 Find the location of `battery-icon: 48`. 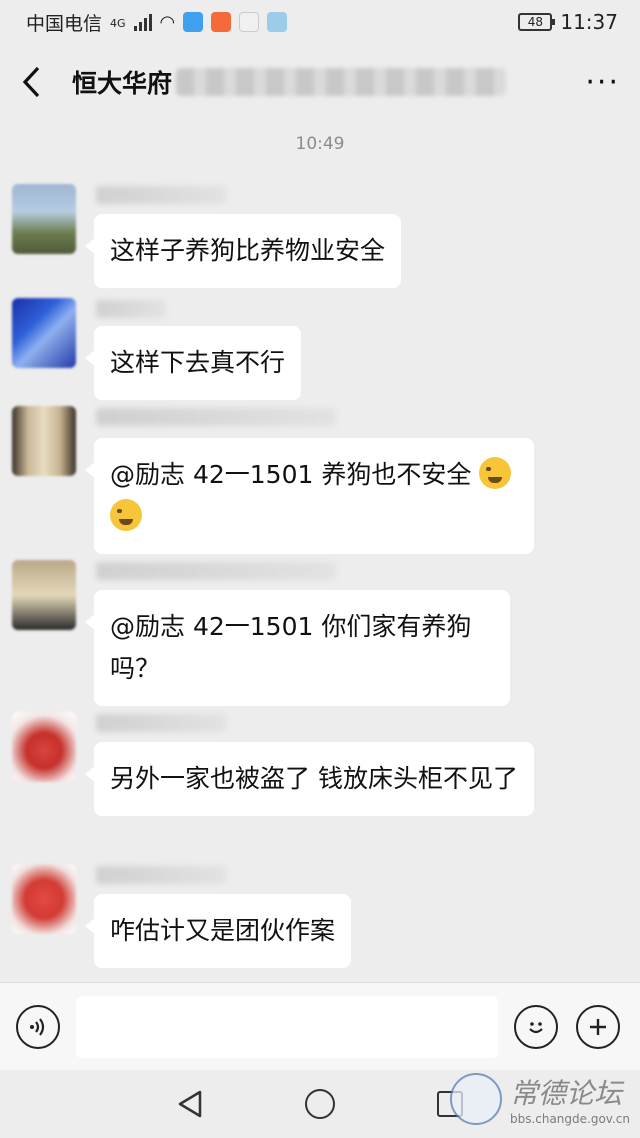

battery-icon: 48 is located at coordinates (537, 22).